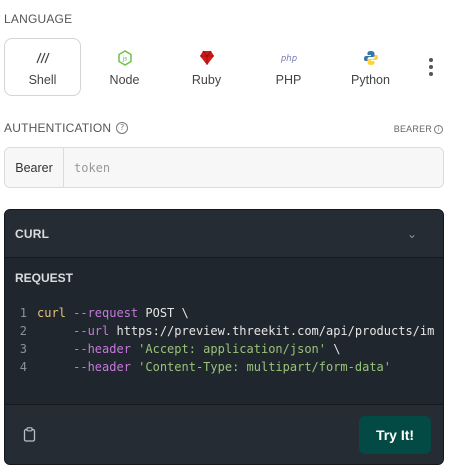 The height and width of the screenshot is (474, 451). I want to click on chevron-down-icon: ⌄, so click(412, 234).